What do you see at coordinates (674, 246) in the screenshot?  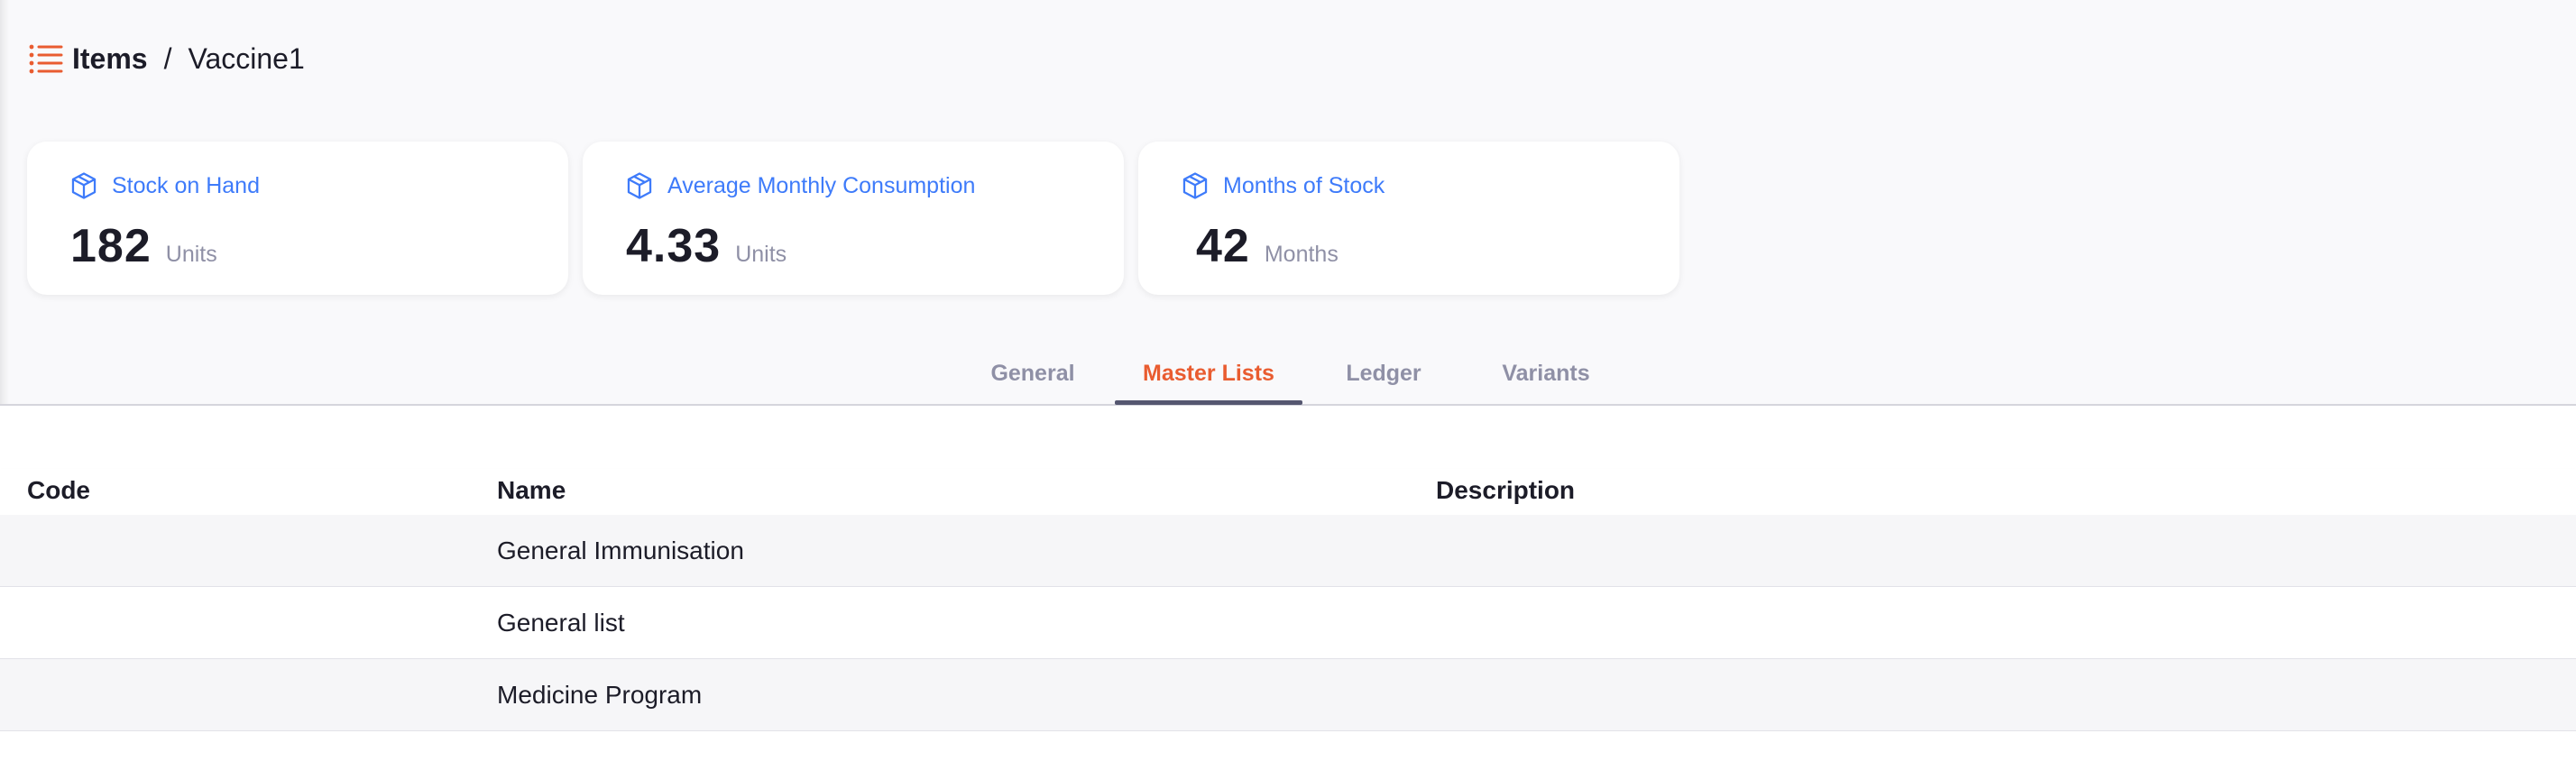 I see `stat-value: 4.33` at bounding box center [674, 246].